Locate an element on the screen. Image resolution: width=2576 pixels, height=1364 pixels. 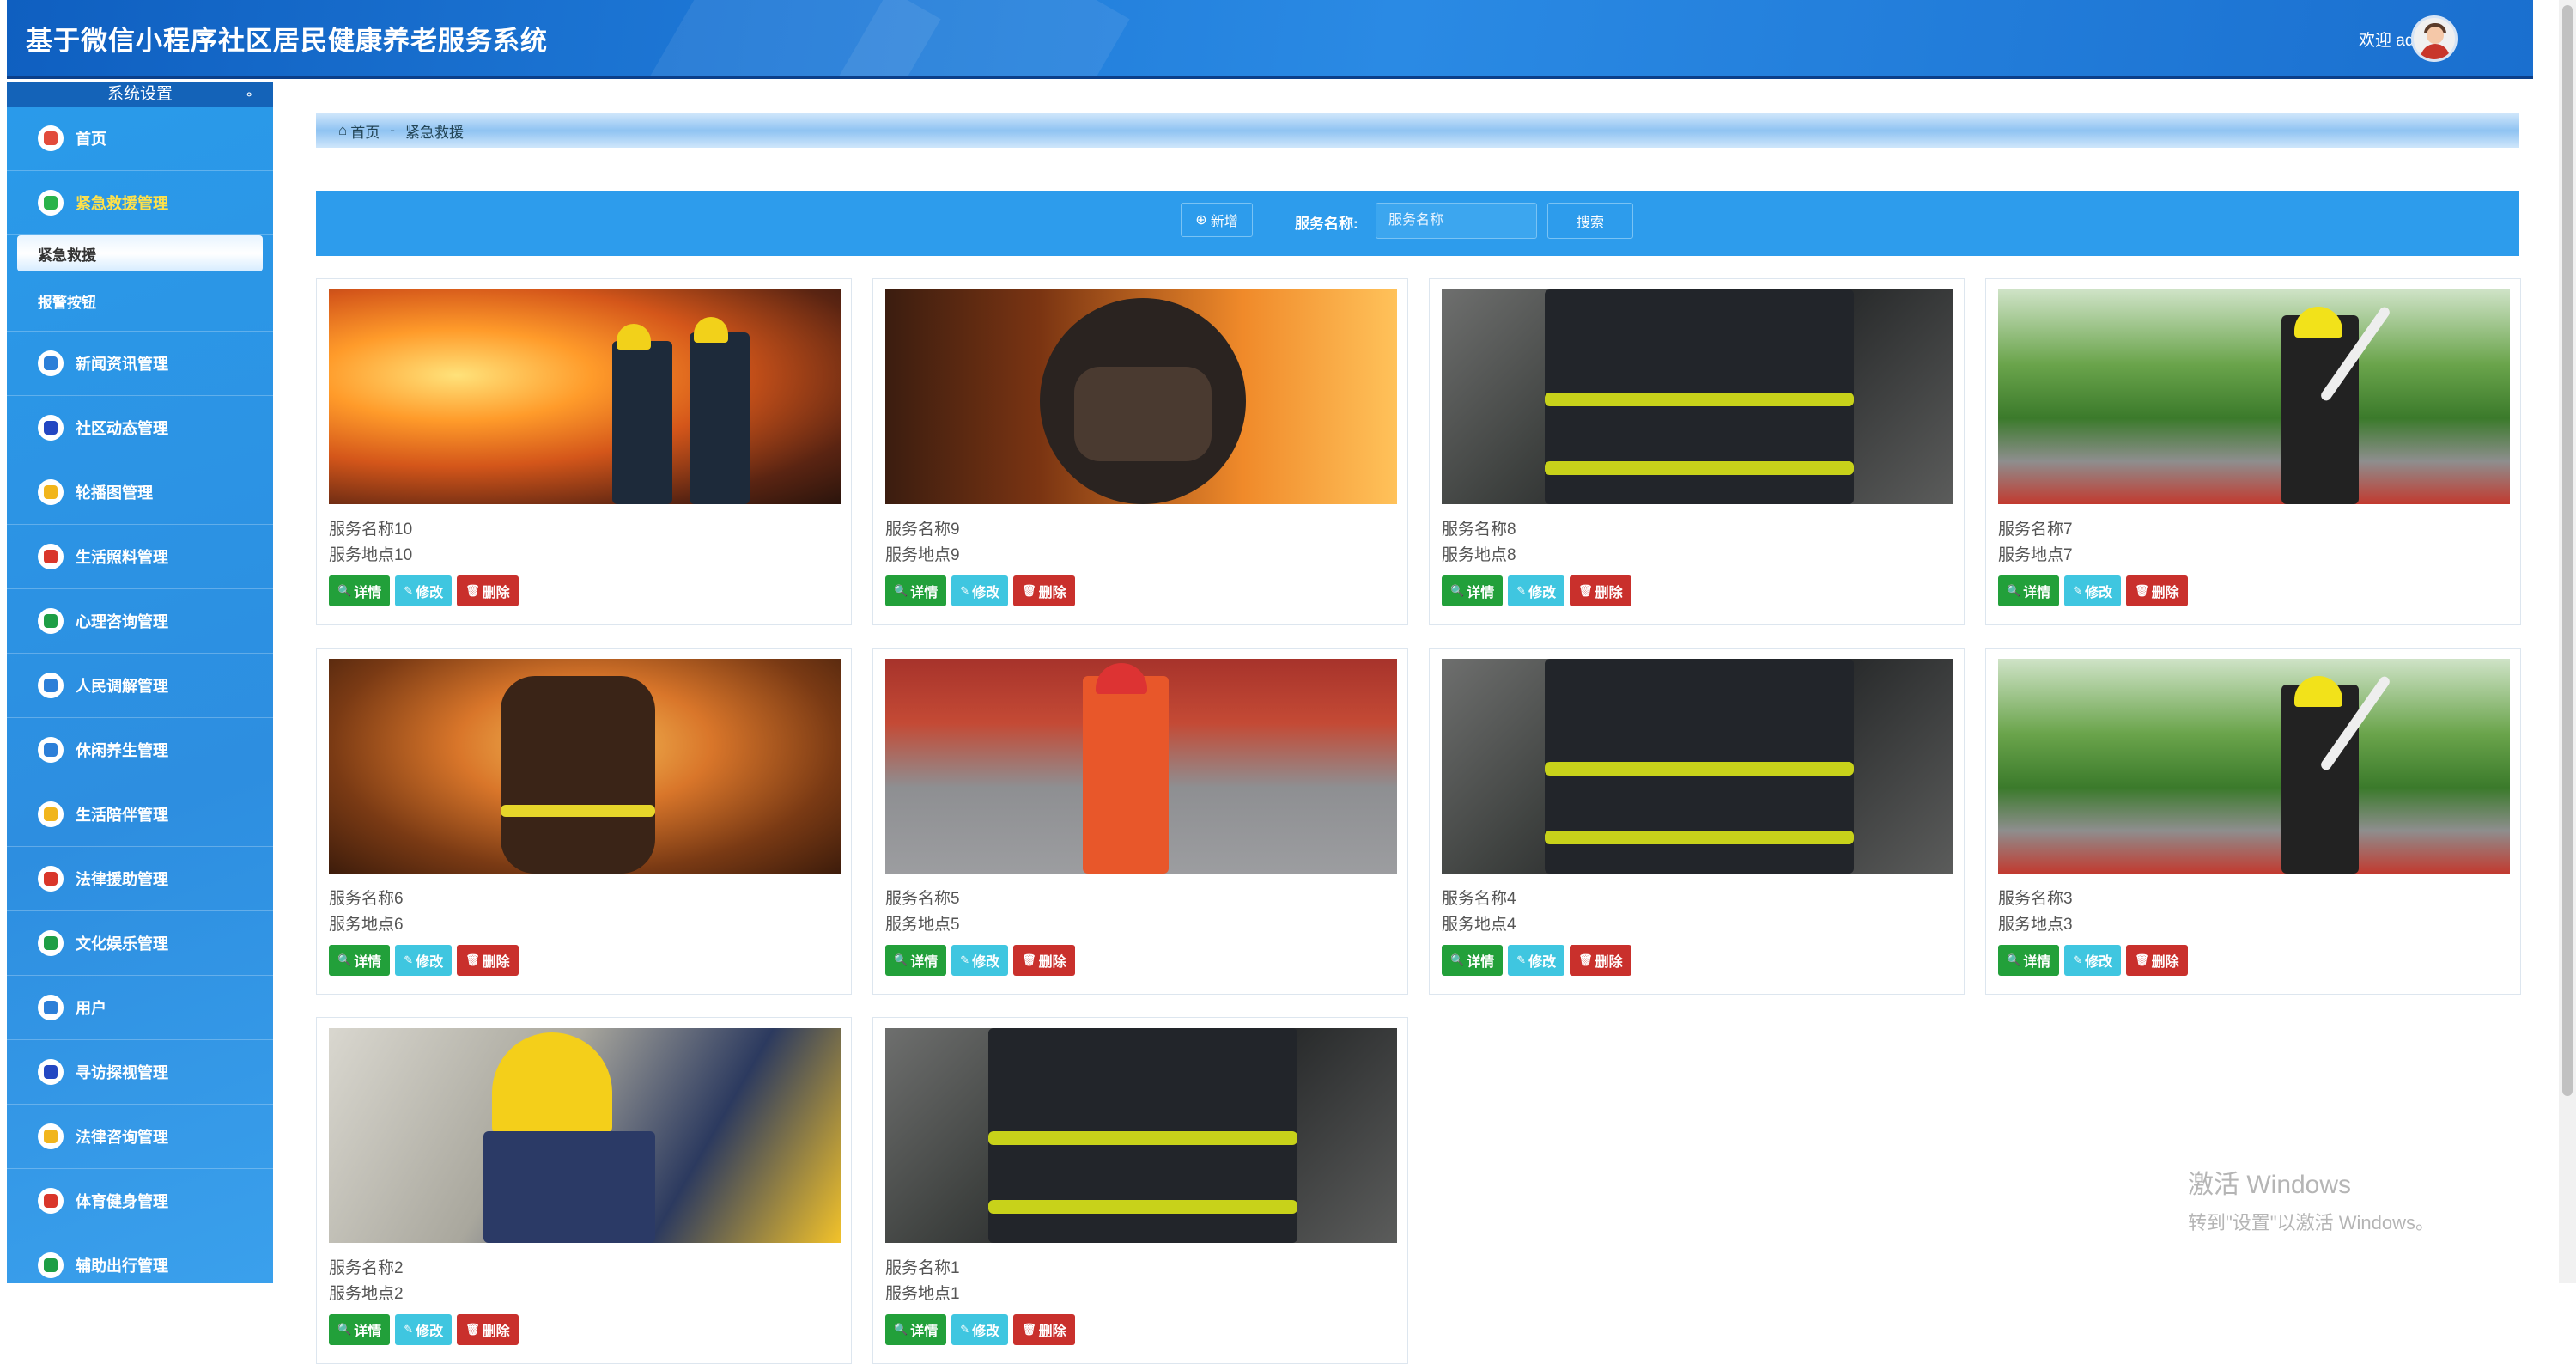
sidebar-item: 轮播图管理 is located at coordinates (140, 492).